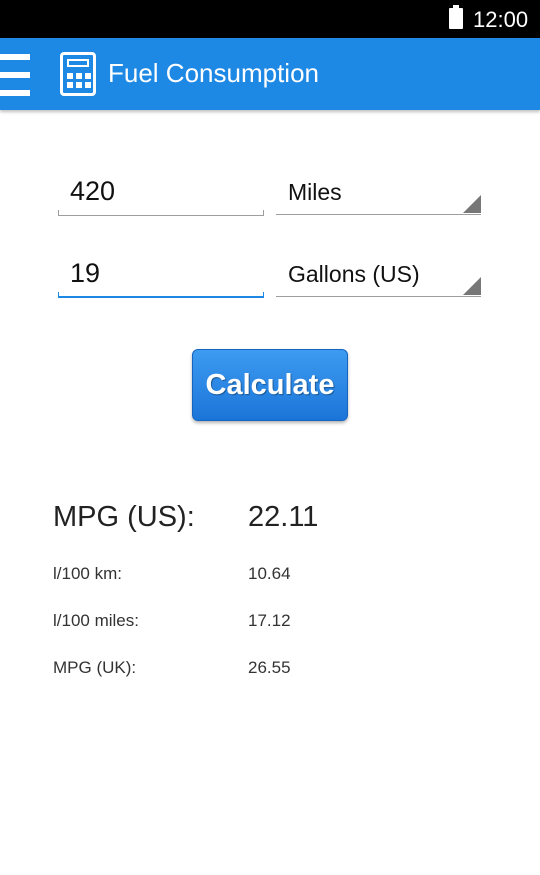  I want to click on mpg-us-label: MPG (US):, so click(124, 517).